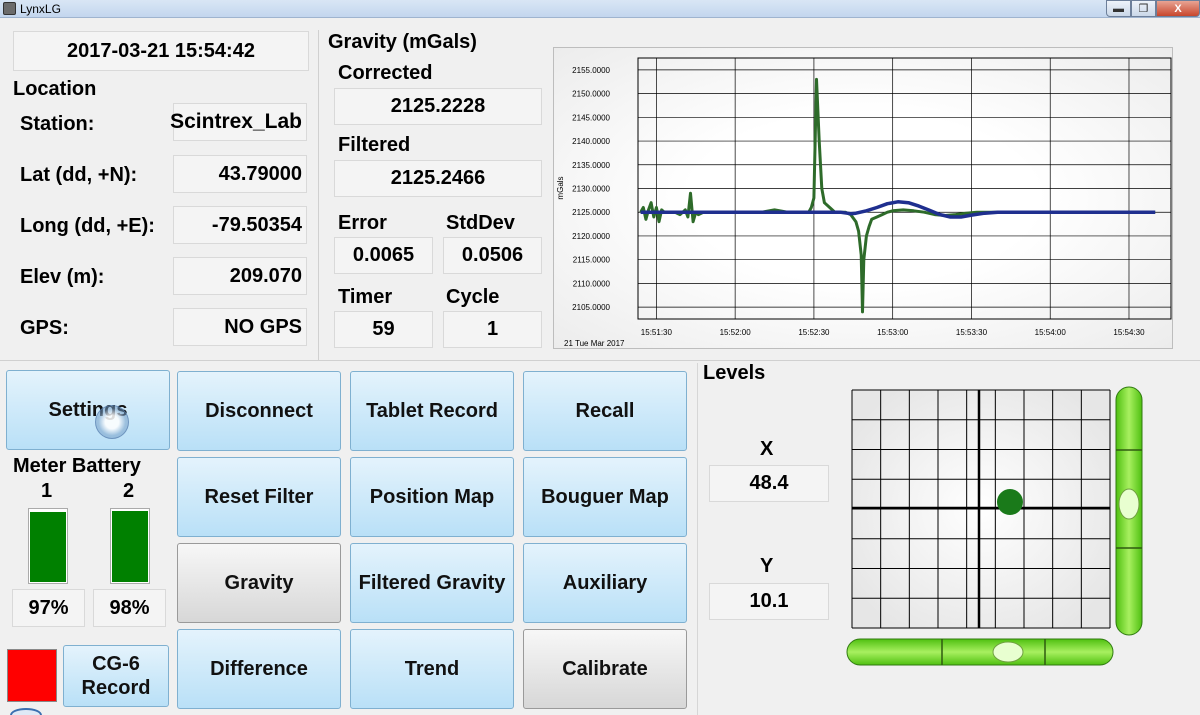 The height and width of the screenshot is (715, 1200). I want to click on cg6-record-line1: CG-6, so click(116, 664).